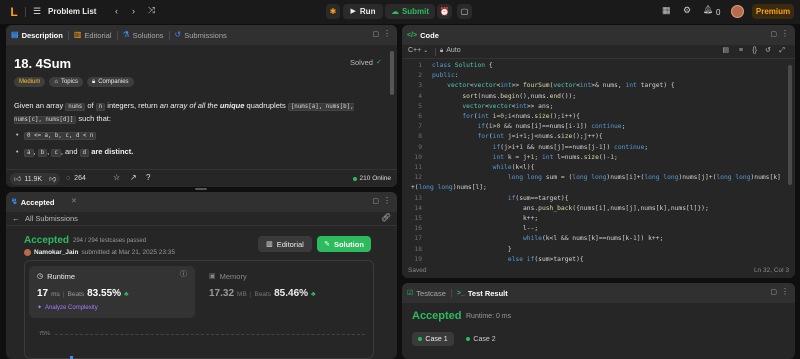 This screenshot has width=800, height=359. I want to click on tab-submissions-label: Submissions, so click(205, 35).